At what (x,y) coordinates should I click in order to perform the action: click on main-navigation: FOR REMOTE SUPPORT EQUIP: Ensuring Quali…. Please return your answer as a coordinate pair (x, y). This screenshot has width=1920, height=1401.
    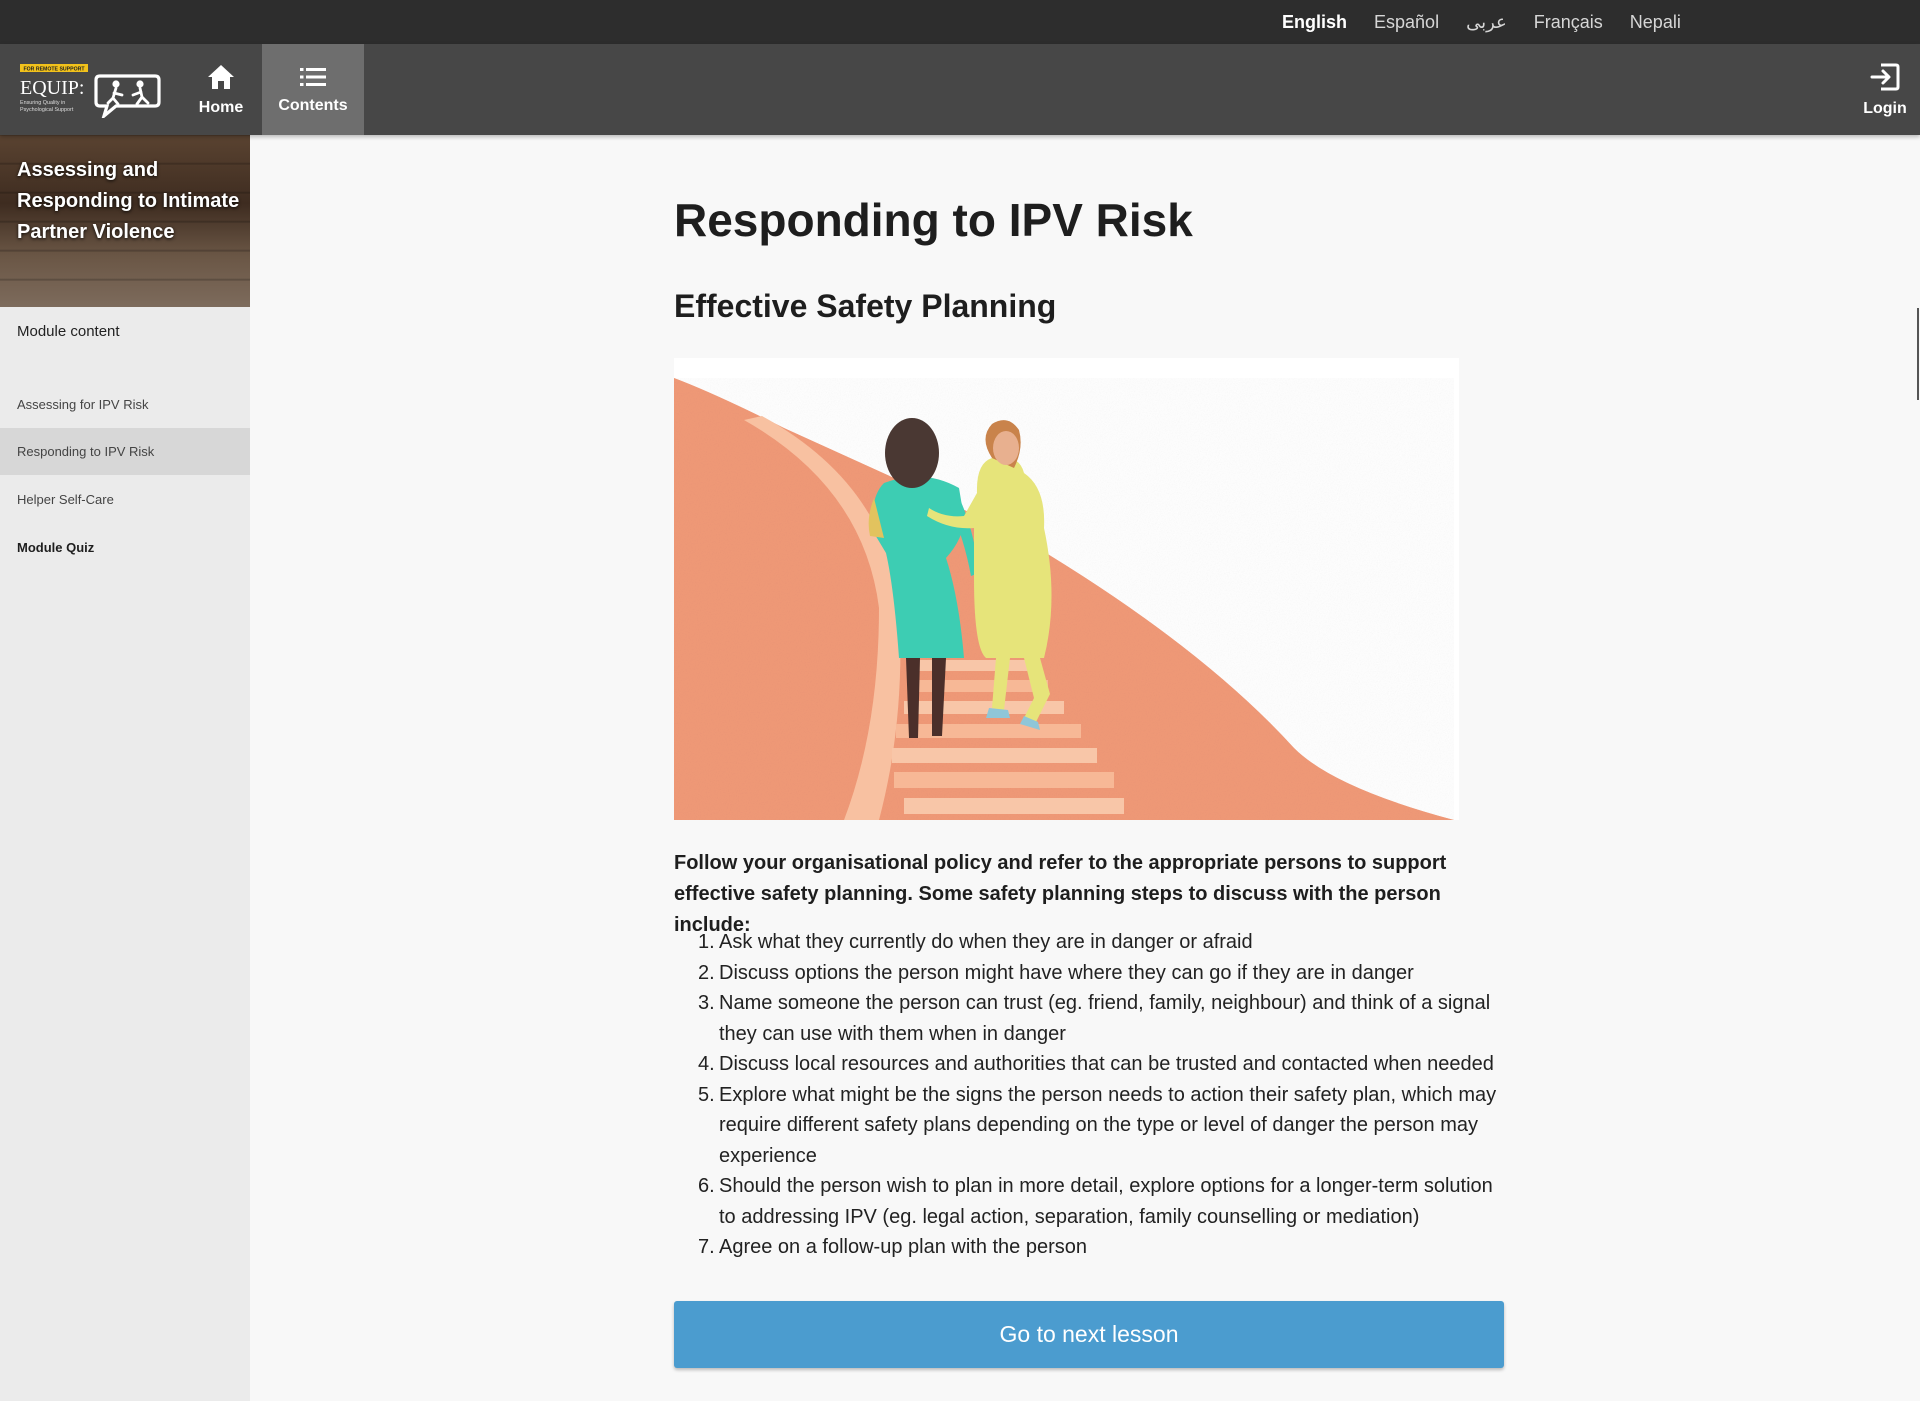
    Looking at the image, I should click on (960, 89).